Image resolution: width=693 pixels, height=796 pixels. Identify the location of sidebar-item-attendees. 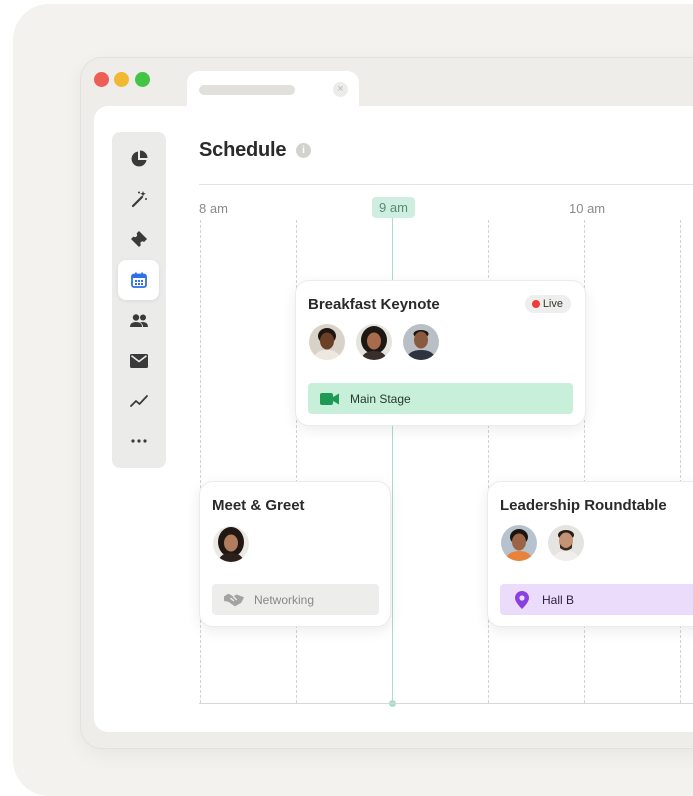
(139, 321).